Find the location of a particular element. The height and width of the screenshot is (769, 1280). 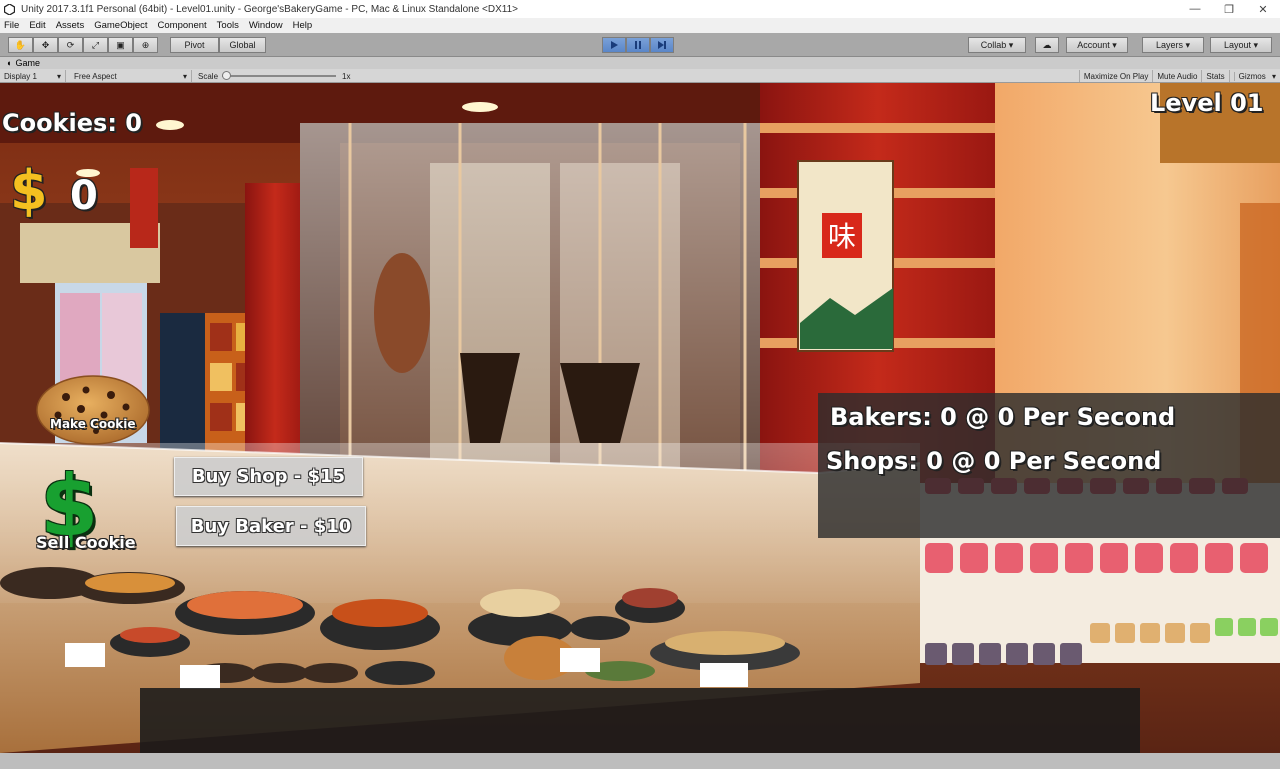

layout-label: Layout is located at coordinates (1237, 45).